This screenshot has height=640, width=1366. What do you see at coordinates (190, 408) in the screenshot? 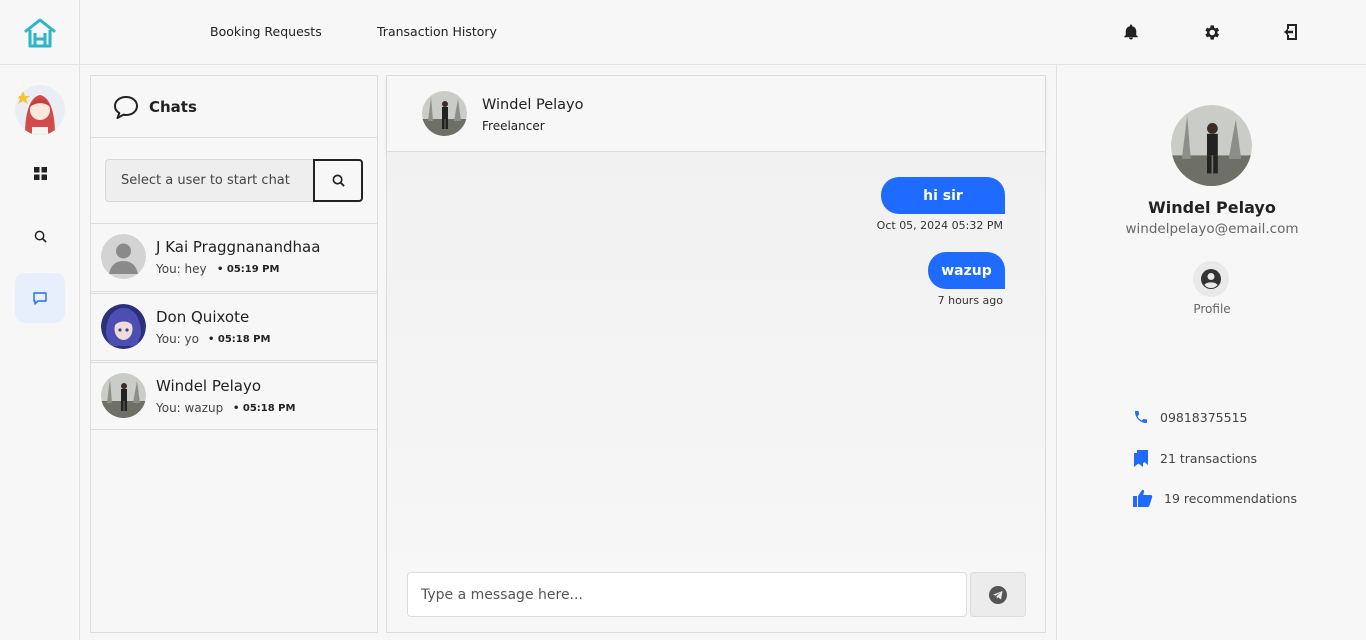
I see `chat-last-message: You: wazup` at bounding box center [190, 408].